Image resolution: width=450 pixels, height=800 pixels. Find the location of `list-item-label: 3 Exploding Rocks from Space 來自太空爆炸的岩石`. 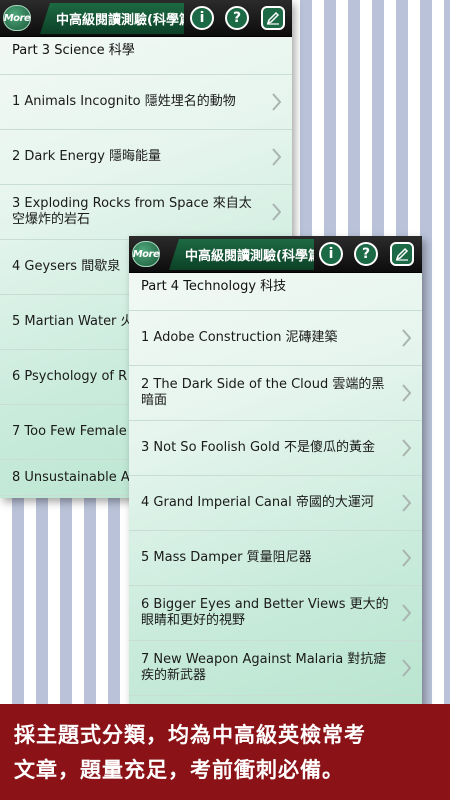

list-item-label: 3 Exploding Rocks from Space 來自太空爆炸的岩石 is located at coordinates (132, 211).